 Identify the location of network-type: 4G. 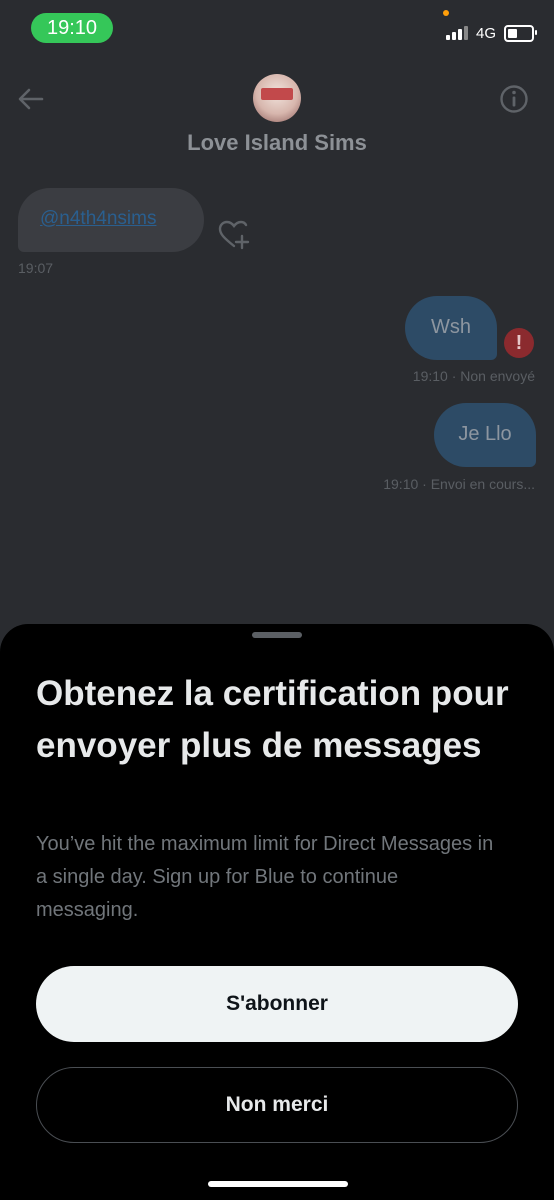
(485, 33).